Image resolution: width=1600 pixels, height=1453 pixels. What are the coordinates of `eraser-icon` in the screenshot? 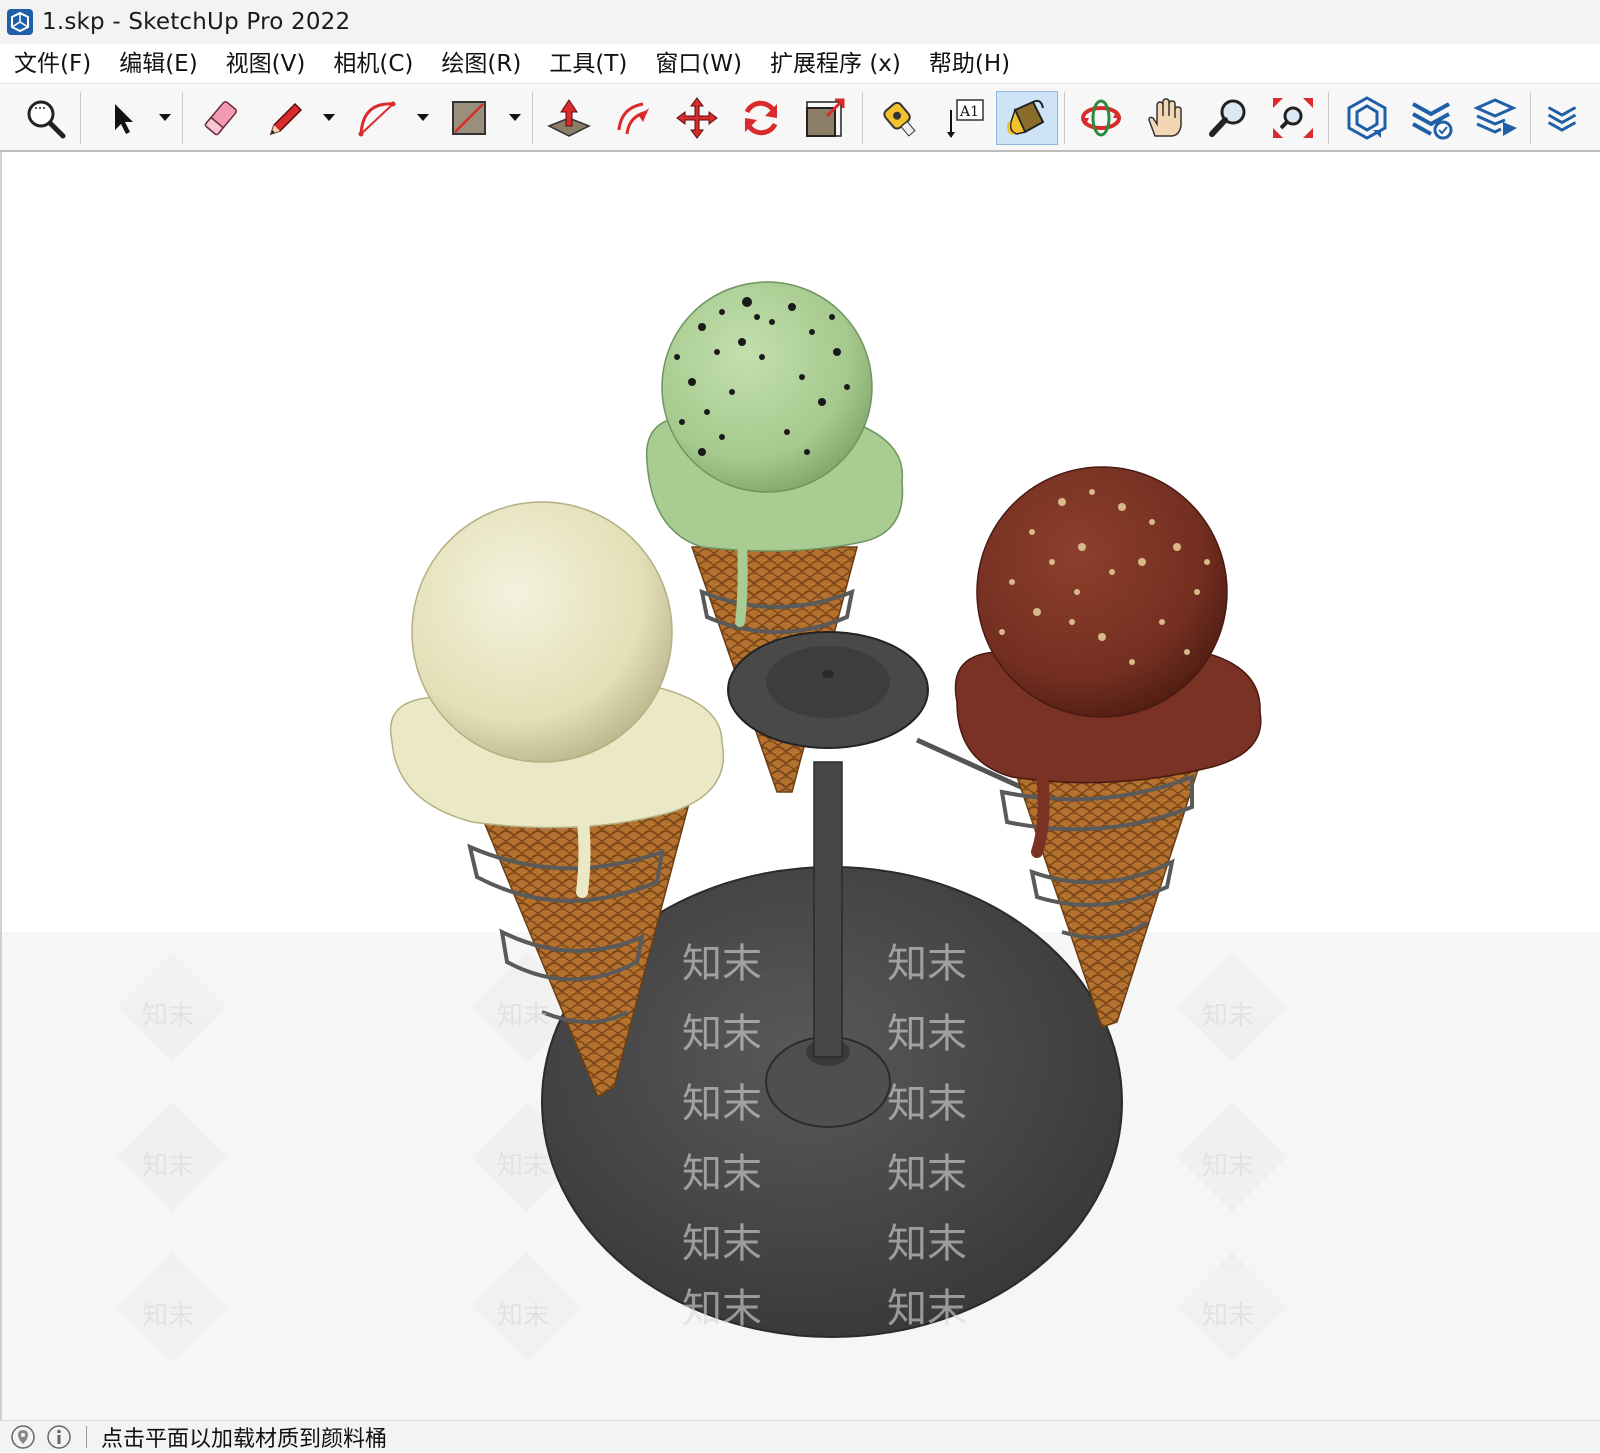 It's located at (220, 118).